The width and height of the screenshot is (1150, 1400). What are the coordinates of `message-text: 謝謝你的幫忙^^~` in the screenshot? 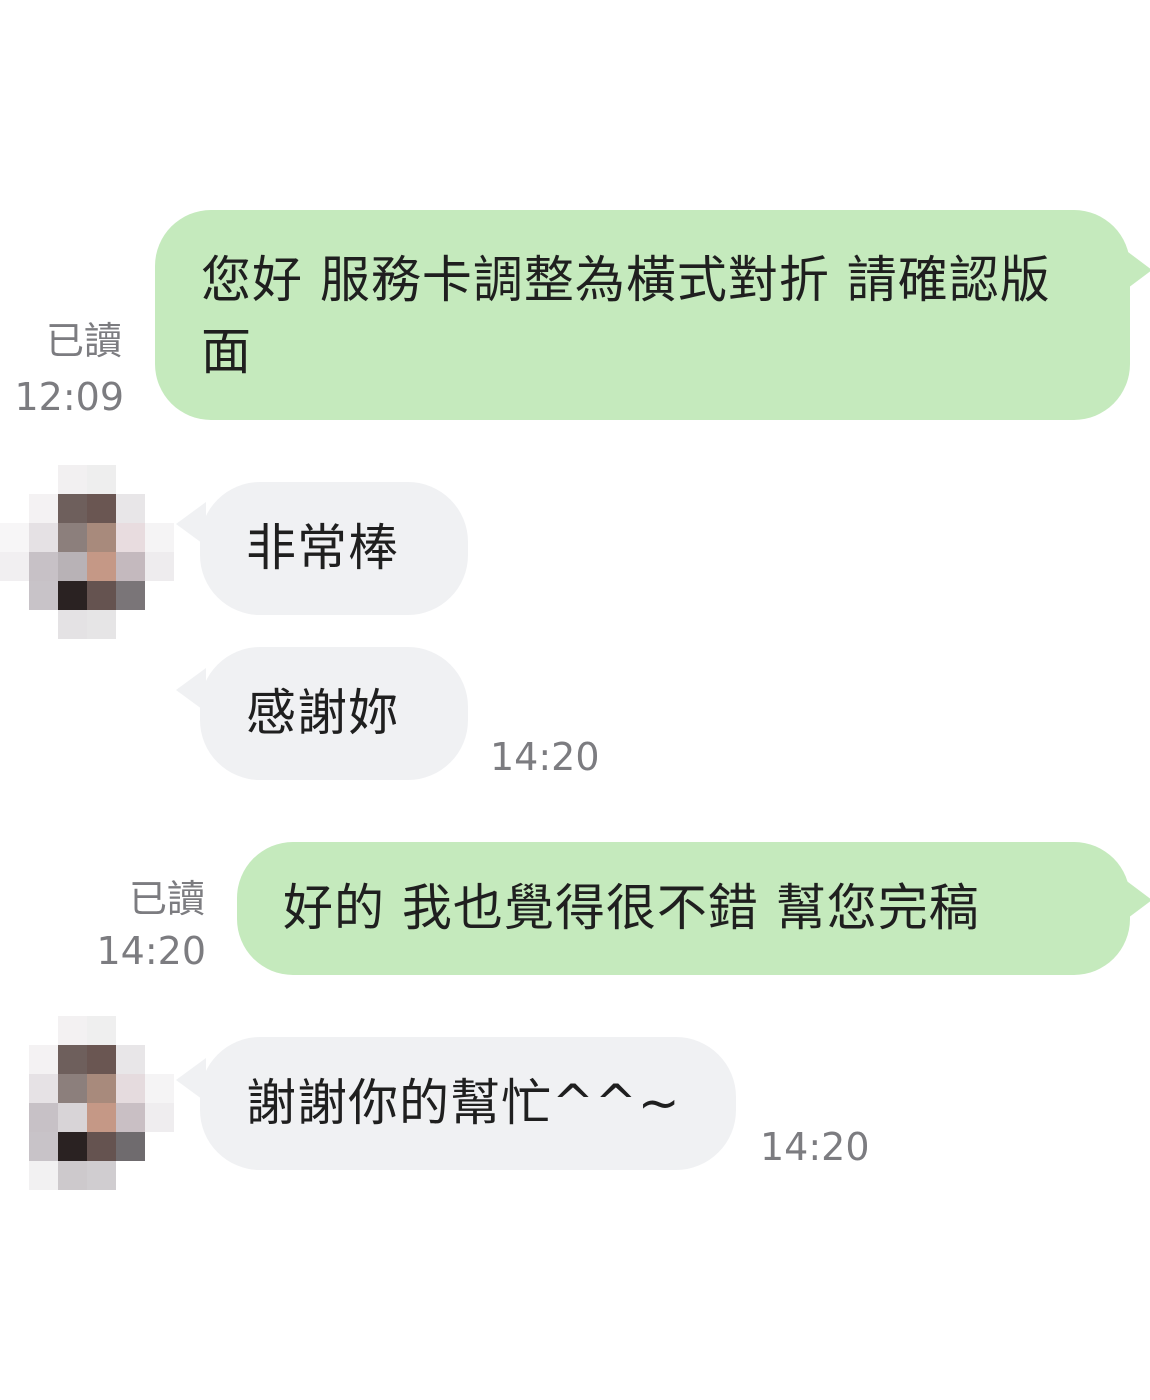 It's located at (463, 1103).